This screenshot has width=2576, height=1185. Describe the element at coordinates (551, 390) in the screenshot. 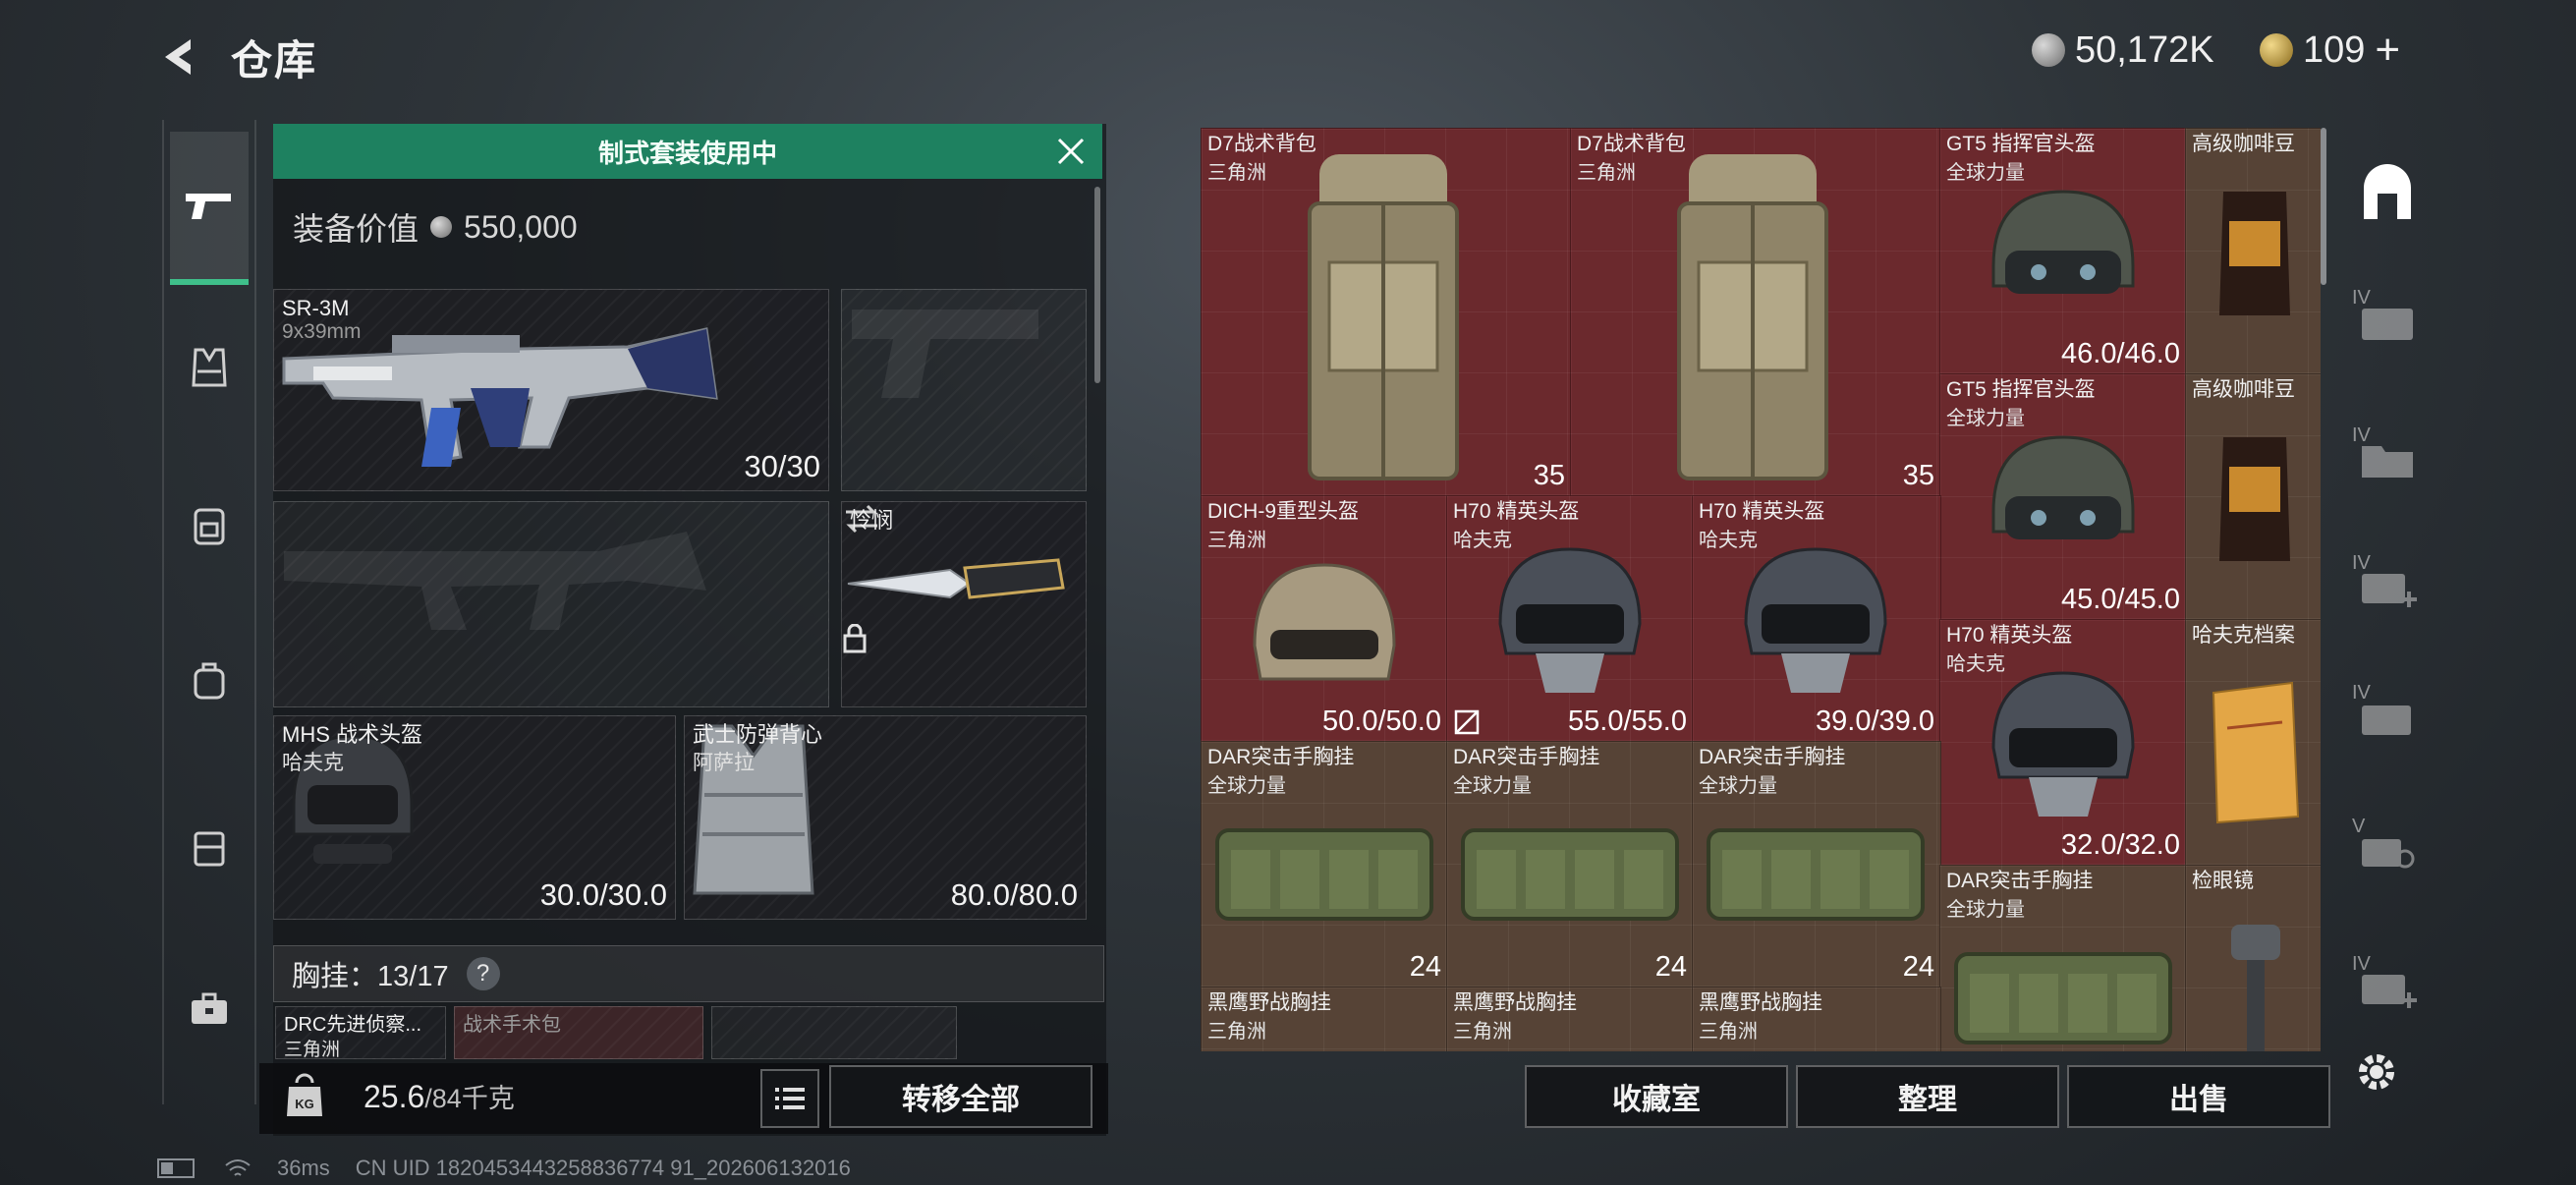

I see `primary-weapon-slot: SR-3M 9x39mm 30/30` at that location.